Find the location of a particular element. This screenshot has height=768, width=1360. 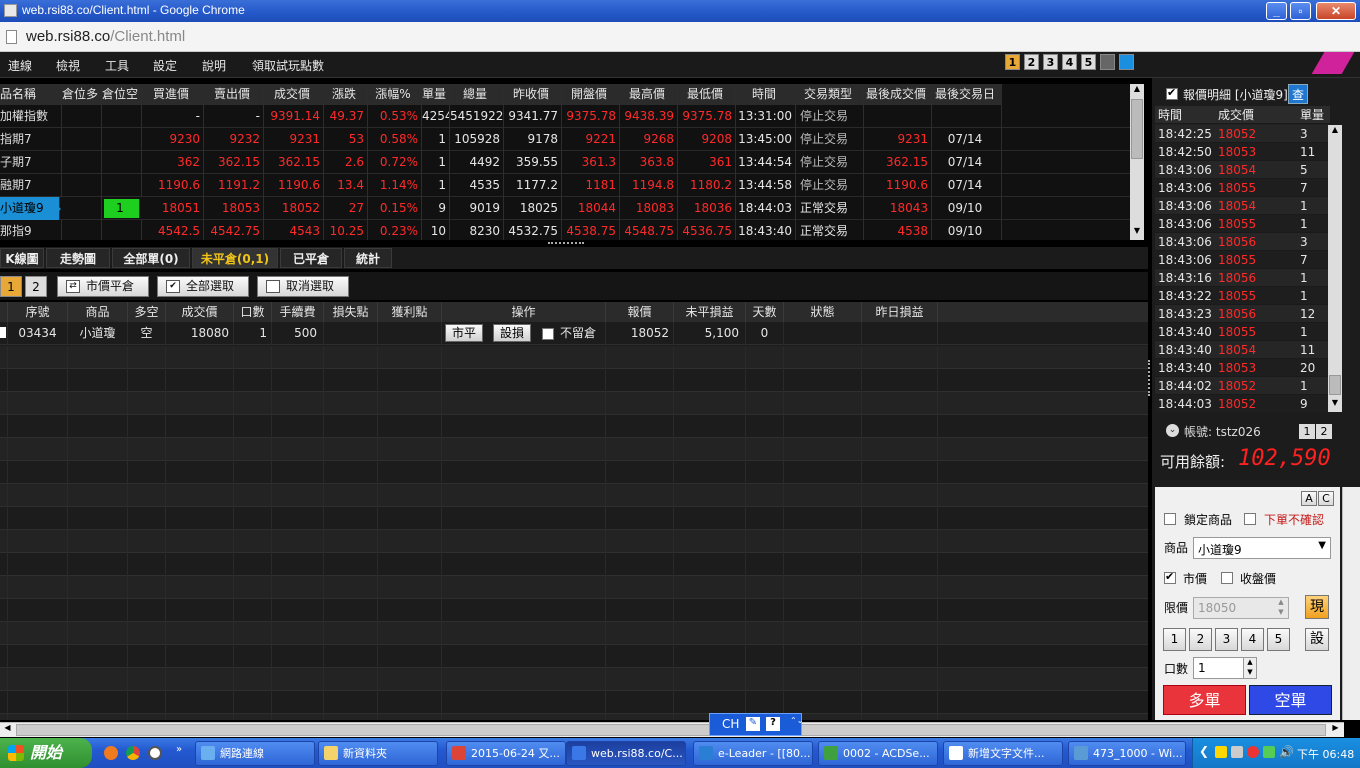

no-overnight-checkbox is located at coordinates (548, 334).